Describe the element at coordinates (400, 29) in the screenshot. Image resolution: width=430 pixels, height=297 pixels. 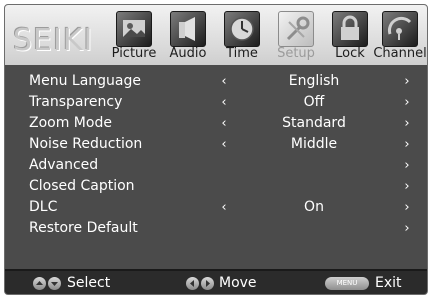
I see `channel-icon` at that location.